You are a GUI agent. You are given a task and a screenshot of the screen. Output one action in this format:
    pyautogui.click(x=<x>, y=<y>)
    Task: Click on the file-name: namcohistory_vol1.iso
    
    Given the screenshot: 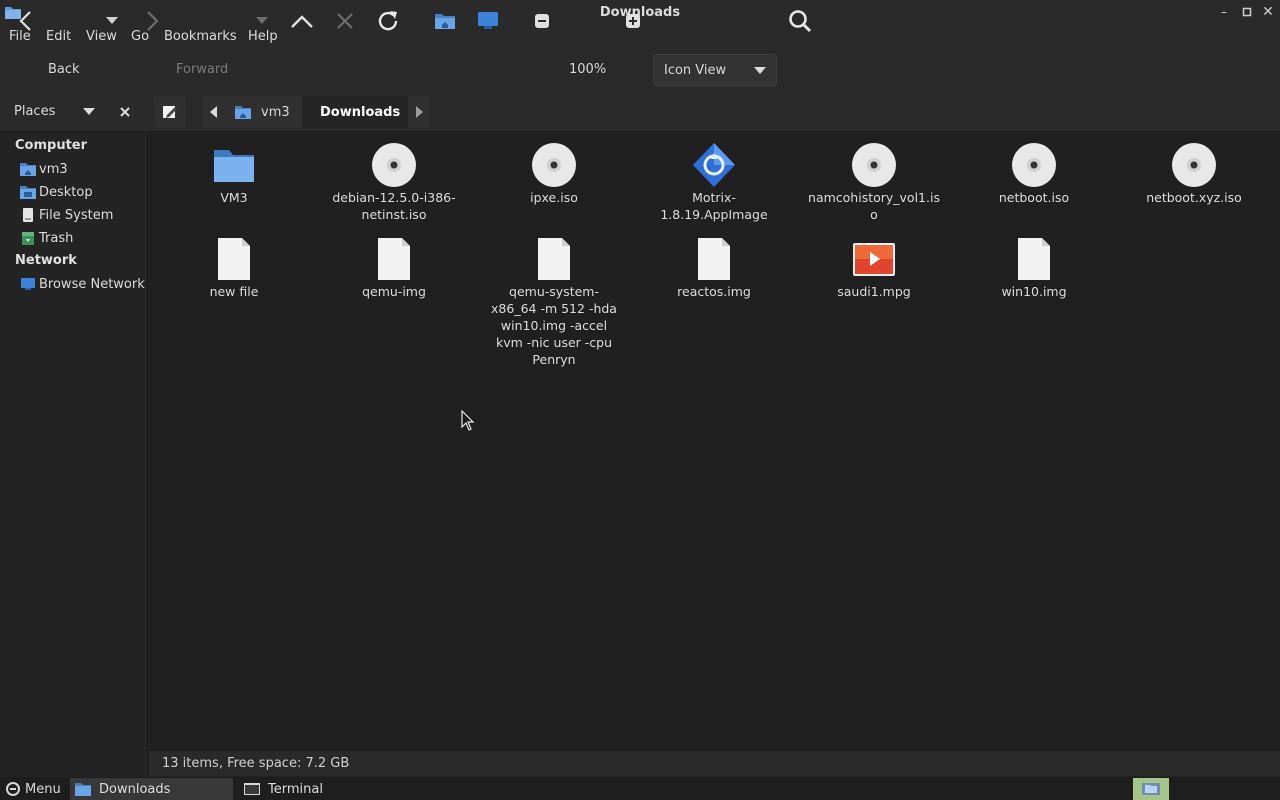 What is the action you would take?
    pyautogui.click(x=874, y=206)
    